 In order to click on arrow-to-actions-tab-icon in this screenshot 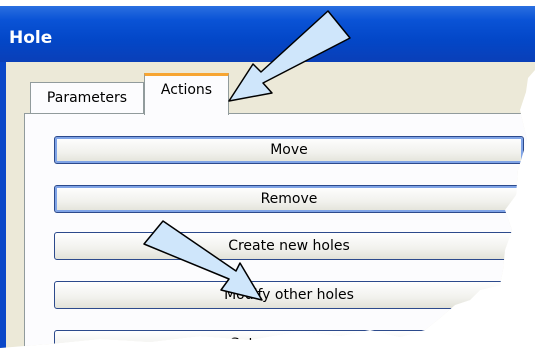, I will do `click(289, 56)`.